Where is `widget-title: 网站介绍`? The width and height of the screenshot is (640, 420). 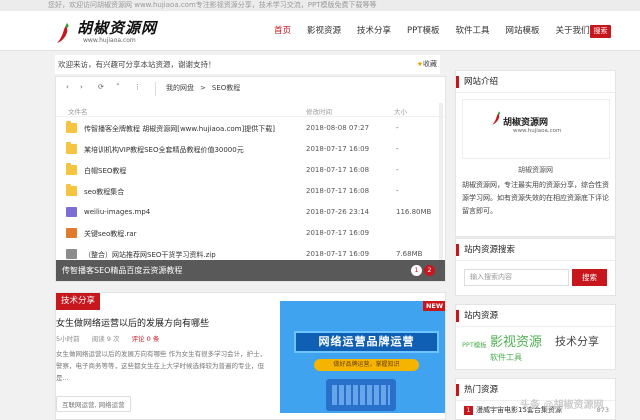
widget-title: 网站介绍 is located at coordinates (535, 82).